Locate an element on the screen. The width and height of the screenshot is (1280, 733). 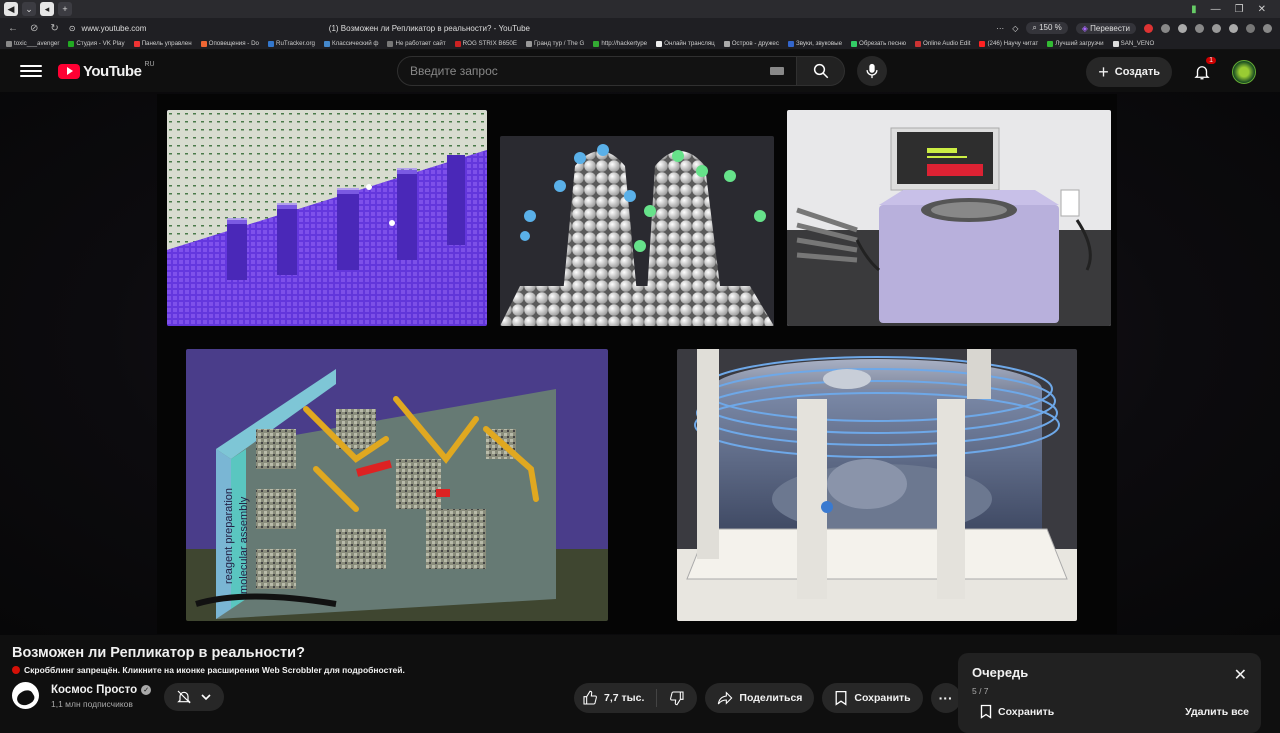
forward-icon: ⊘ is located at coordinates (34, 28).